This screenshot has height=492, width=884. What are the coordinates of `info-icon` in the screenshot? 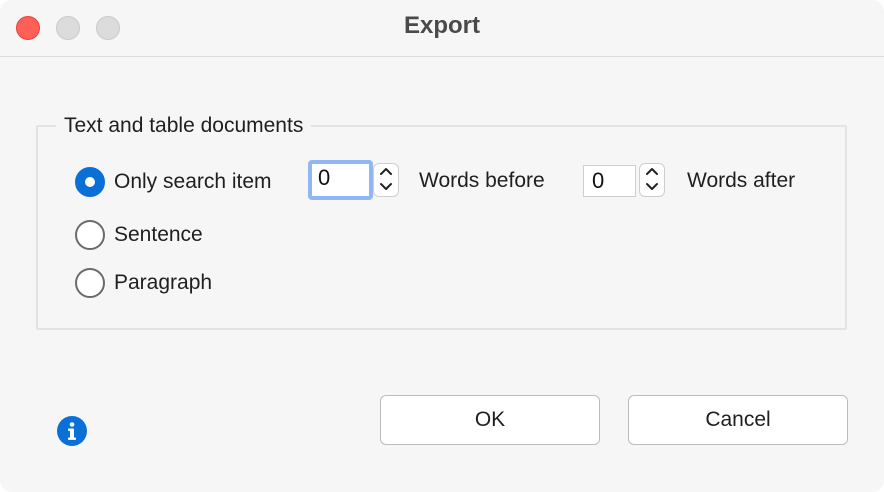 It's located at (72, 431).